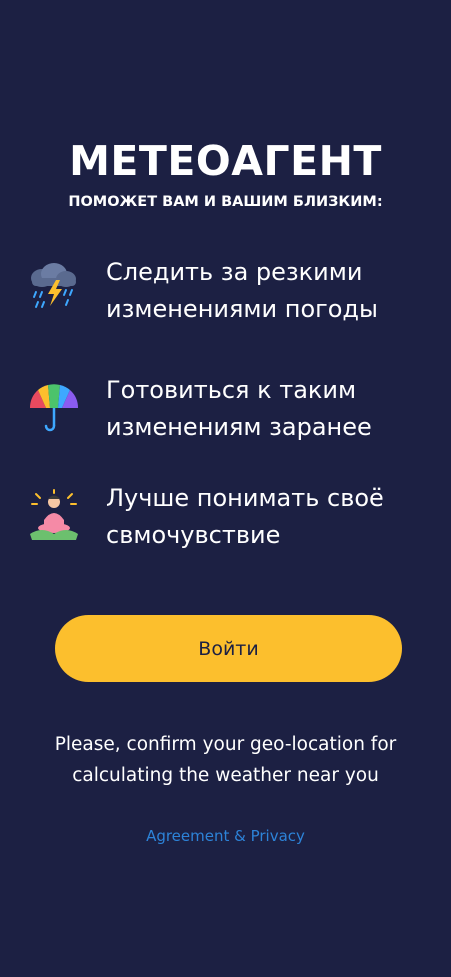 The image size is (451, 977). Describe the element at coordinates (225, 836) in the screenshot. I see `agreement-privacy-link: Agreement & Privacy` at that location.